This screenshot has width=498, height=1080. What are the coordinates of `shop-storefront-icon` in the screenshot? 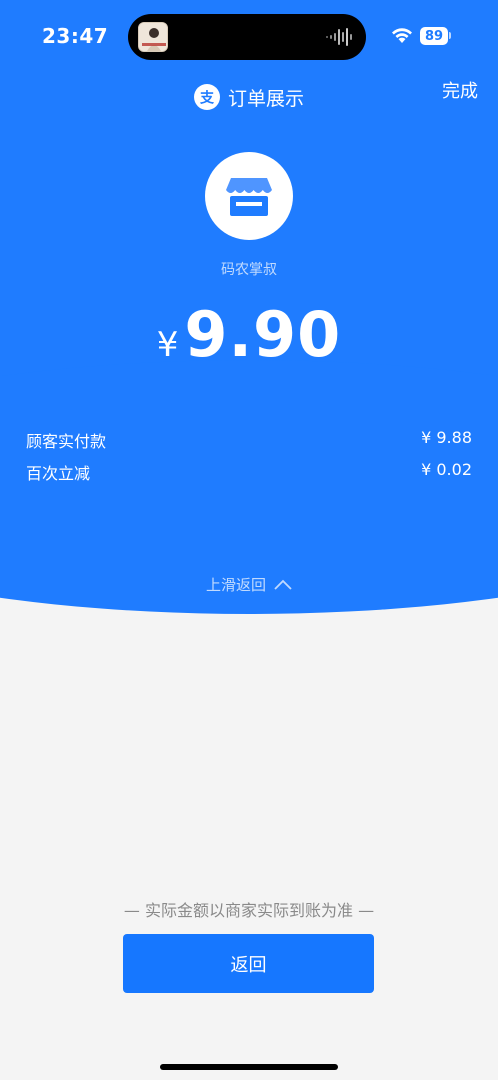 It's located at (249, 196).